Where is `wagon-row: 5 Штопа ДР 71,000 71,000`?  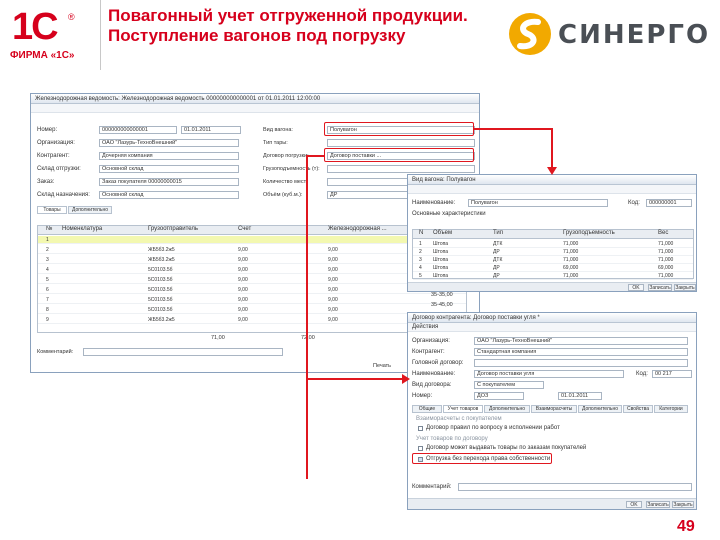 wagon-row: 5 Штопа ДР 71,000 71,000 is located at coordinates (553, 276).